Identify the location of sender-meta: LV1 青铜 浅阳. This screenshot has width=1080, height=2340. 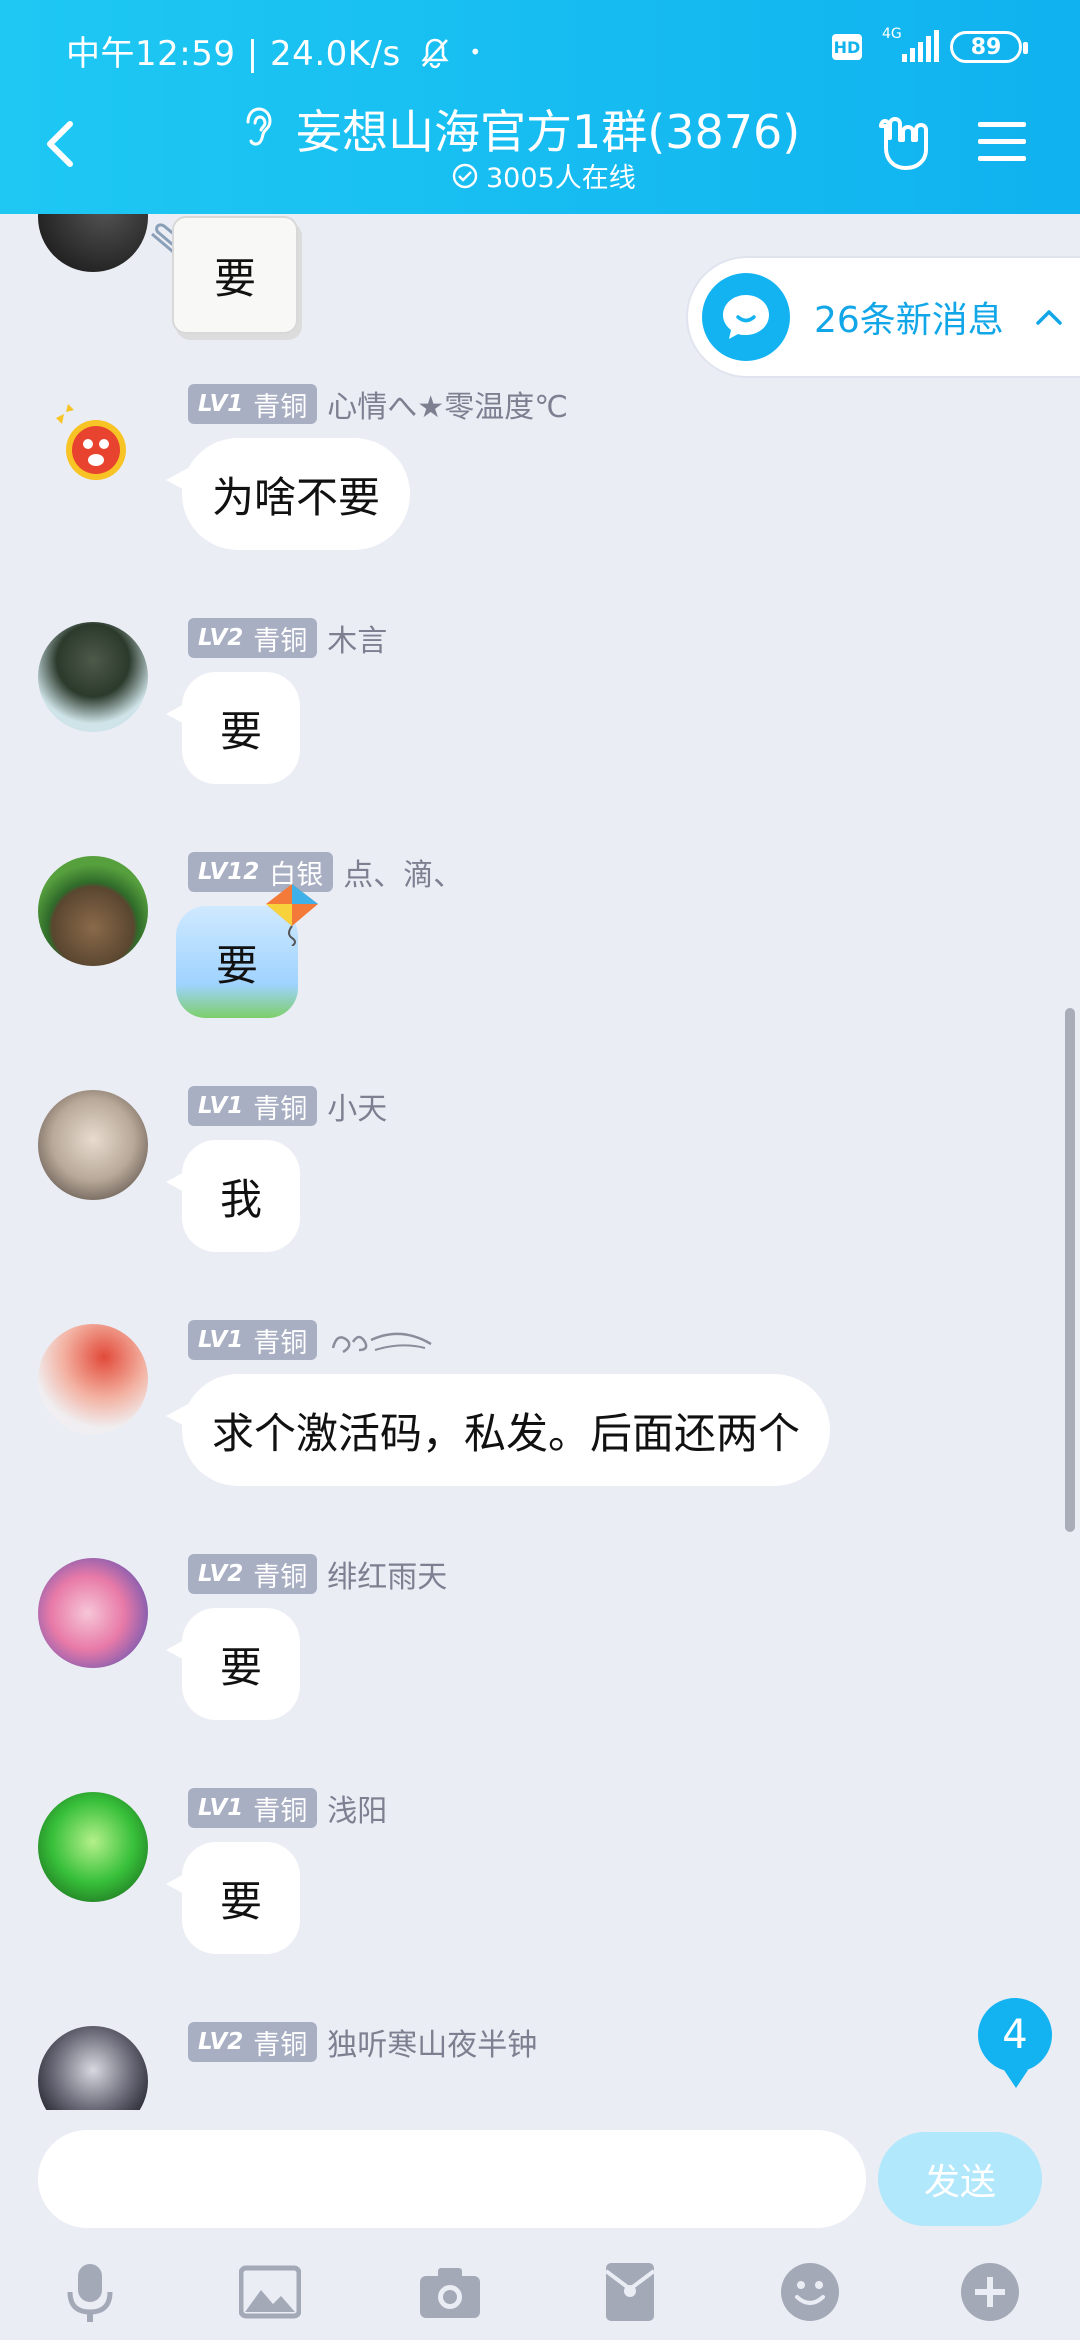
(287, 1808).